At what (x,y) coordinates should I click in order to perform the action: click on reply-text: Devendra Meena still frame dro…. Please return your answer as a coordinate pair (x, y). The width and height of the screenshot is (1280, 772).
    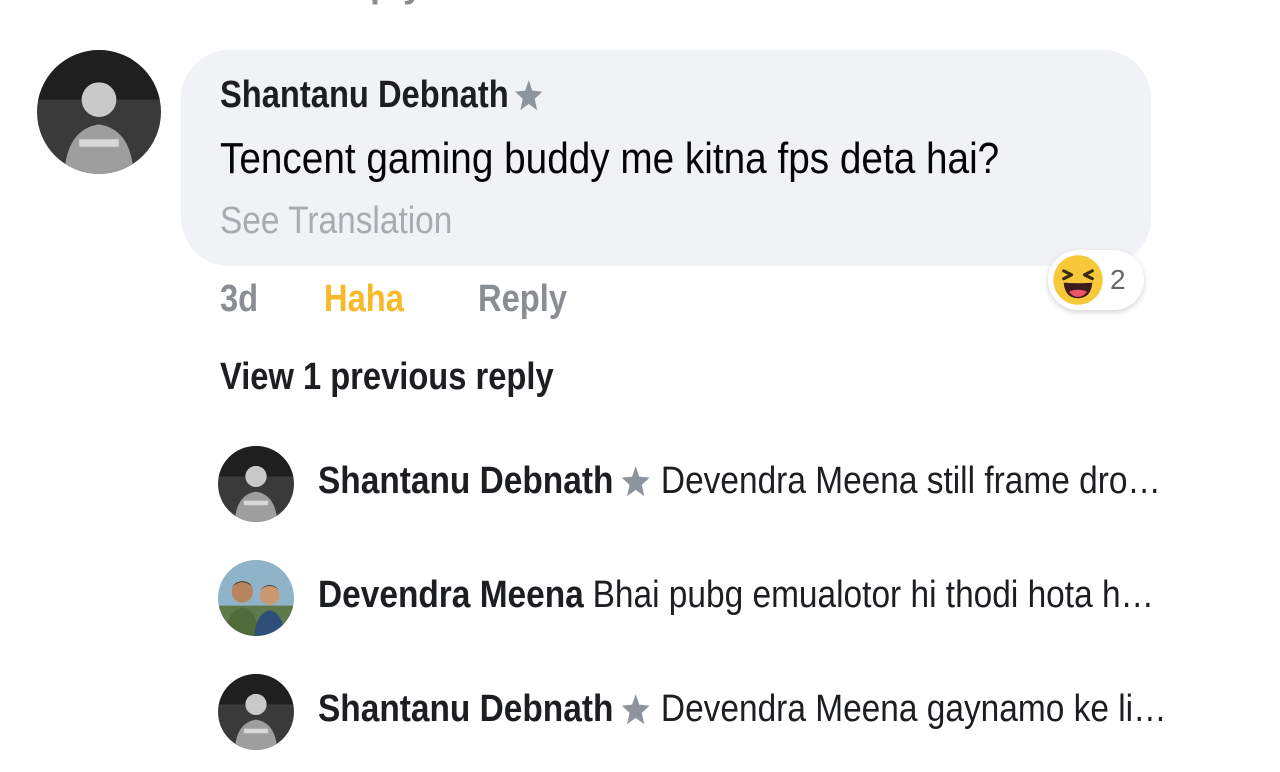
    Looking at the image, I should click on (910, 481).